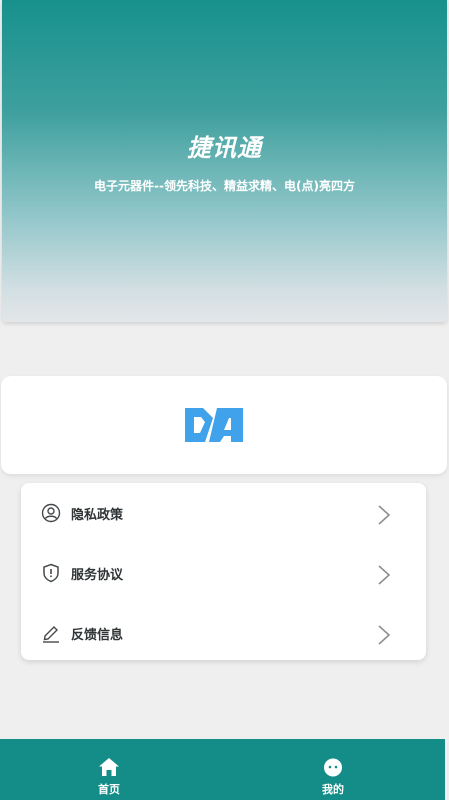  What do you see at coordinates (97, 635) in the screenshot?
I see `menu-item-label: 反馈信息` at bounding box center [97, 635].